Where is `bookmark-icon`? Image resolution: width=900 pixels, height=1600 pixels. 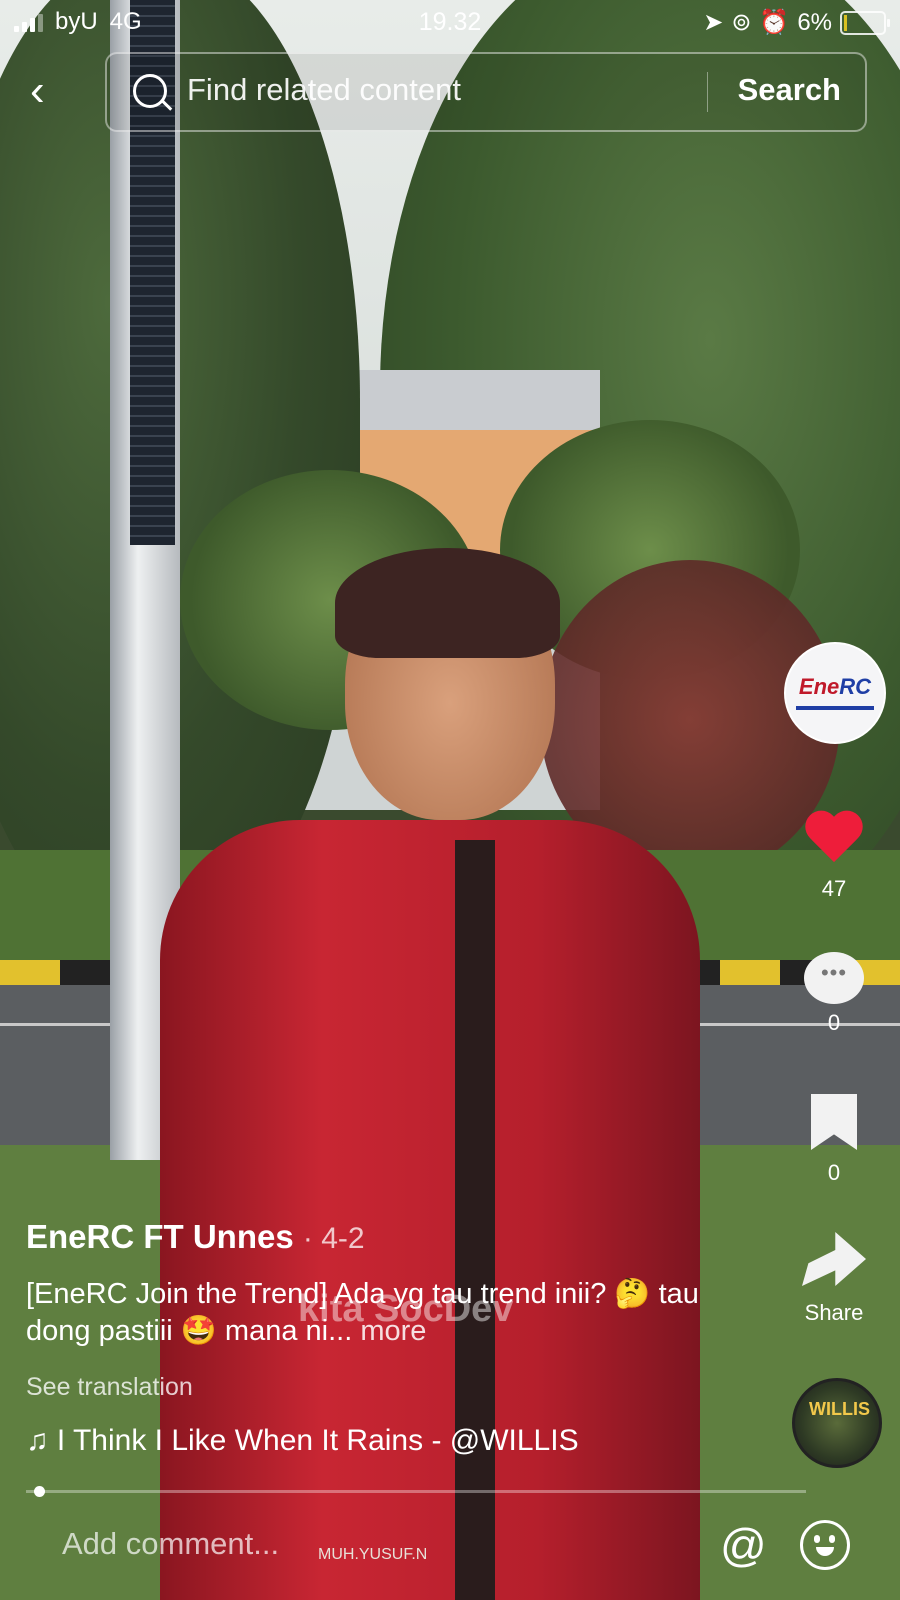 bookmark-icon is located at coordinates (834, 1122).